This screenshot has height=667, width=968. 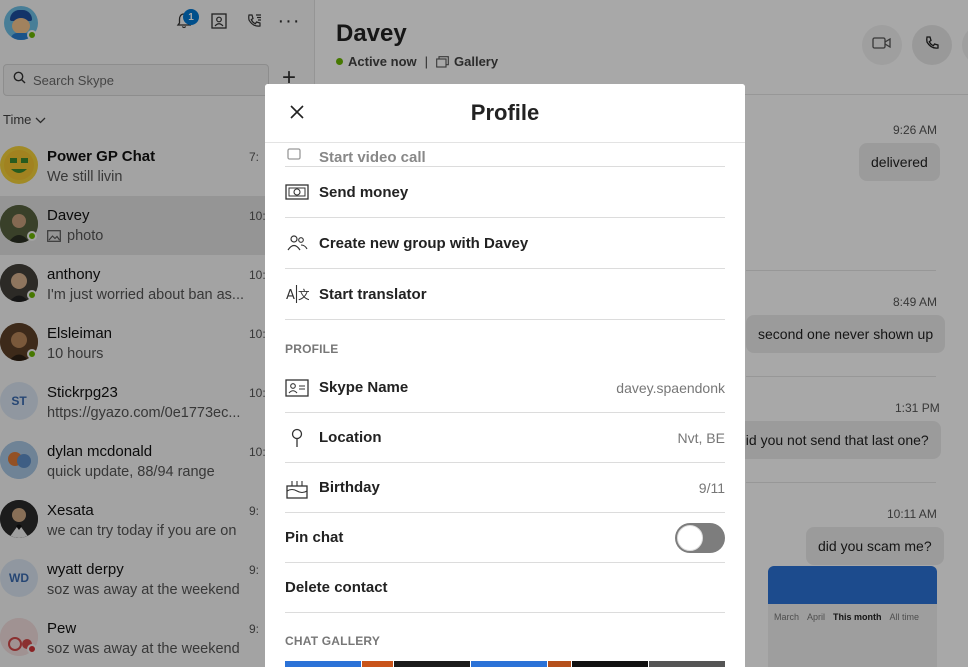 I want to click on skype-name-label: Skype Name, so click(x=364, y=387).